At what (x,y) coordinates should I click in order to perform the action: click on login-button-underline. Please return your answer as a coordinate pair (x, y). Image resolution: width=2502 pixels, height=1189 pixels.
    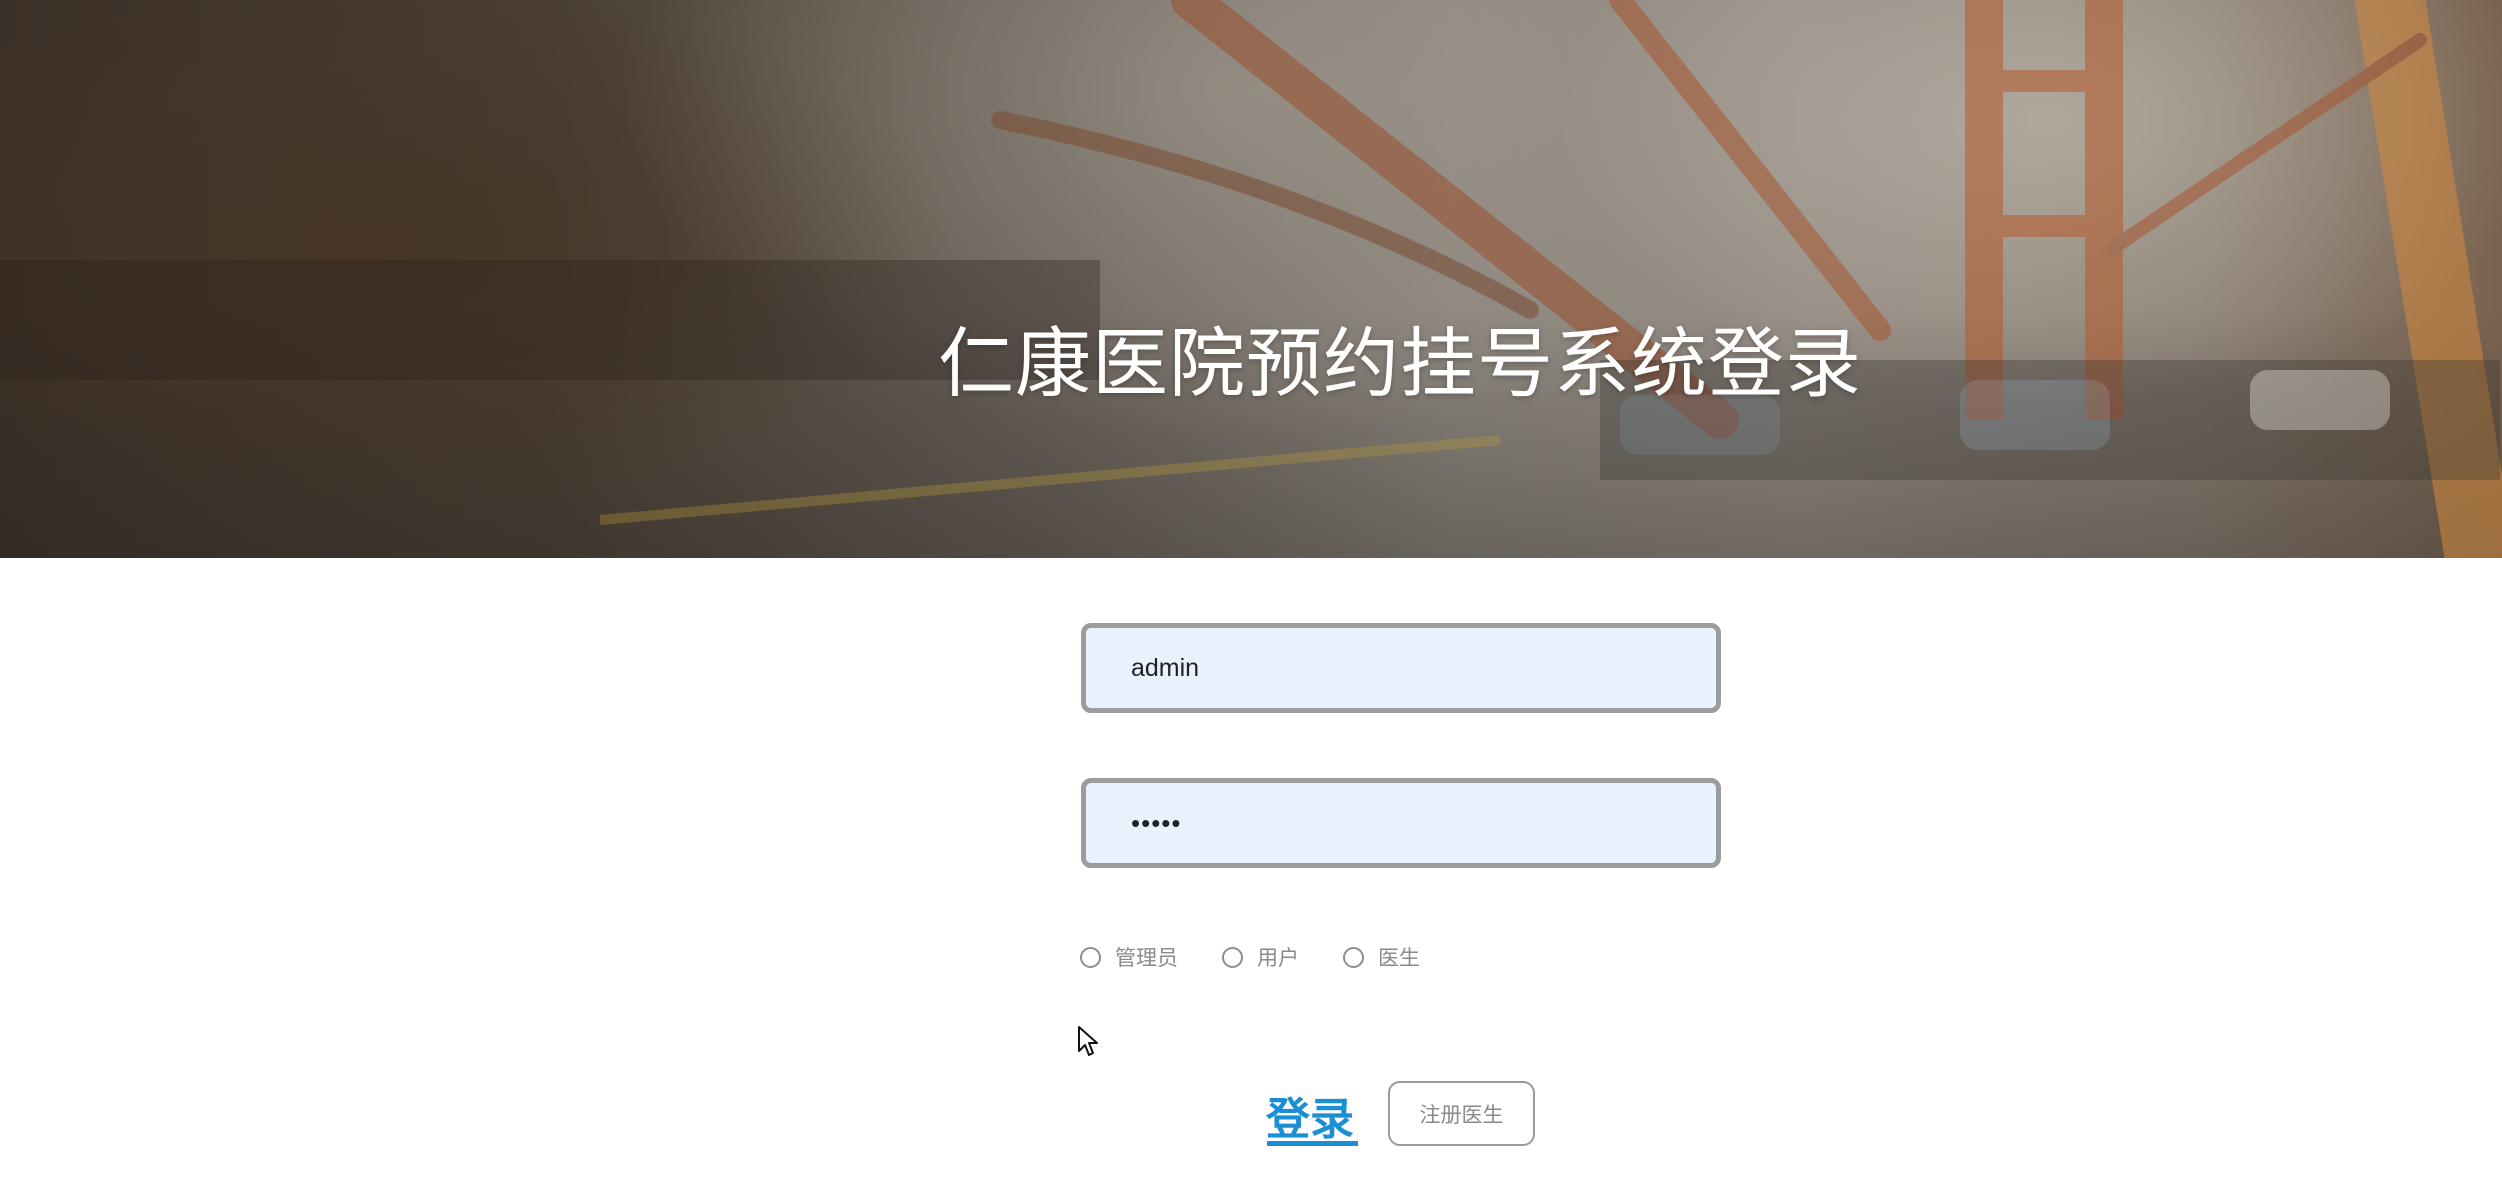
    Looking at the image, I should click on (1312, 1143).